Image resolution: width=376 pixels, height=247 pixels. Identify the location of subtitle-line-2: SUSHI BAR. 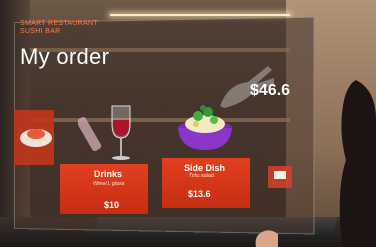
(40, 31).